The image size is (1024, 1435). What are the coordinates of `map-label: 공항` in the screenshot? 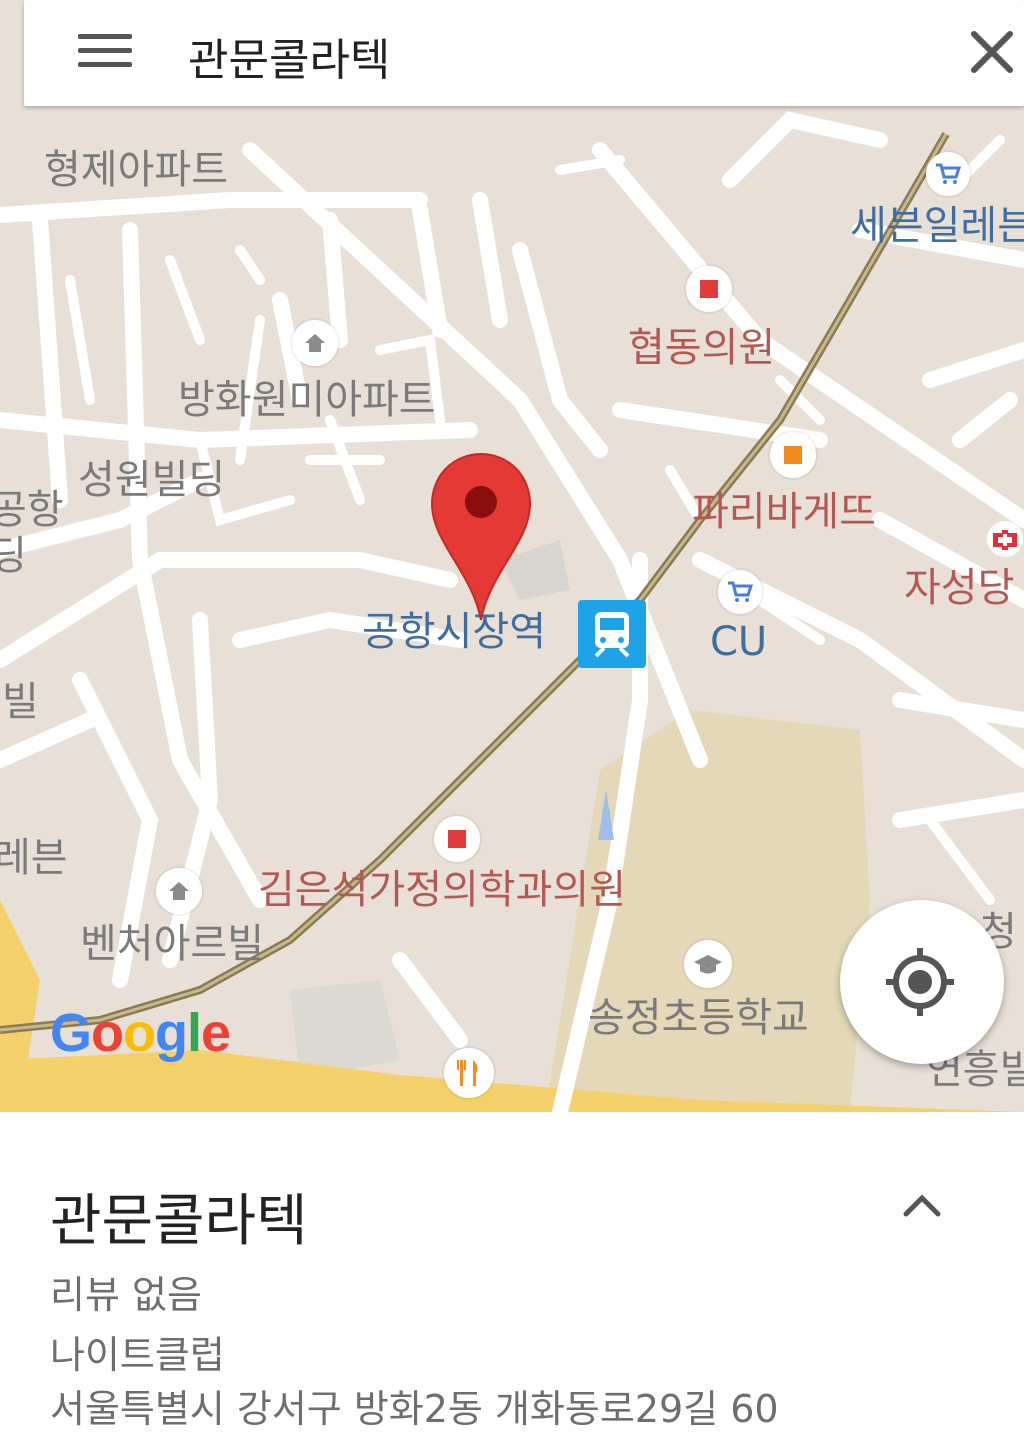 It's located at (32, 510).